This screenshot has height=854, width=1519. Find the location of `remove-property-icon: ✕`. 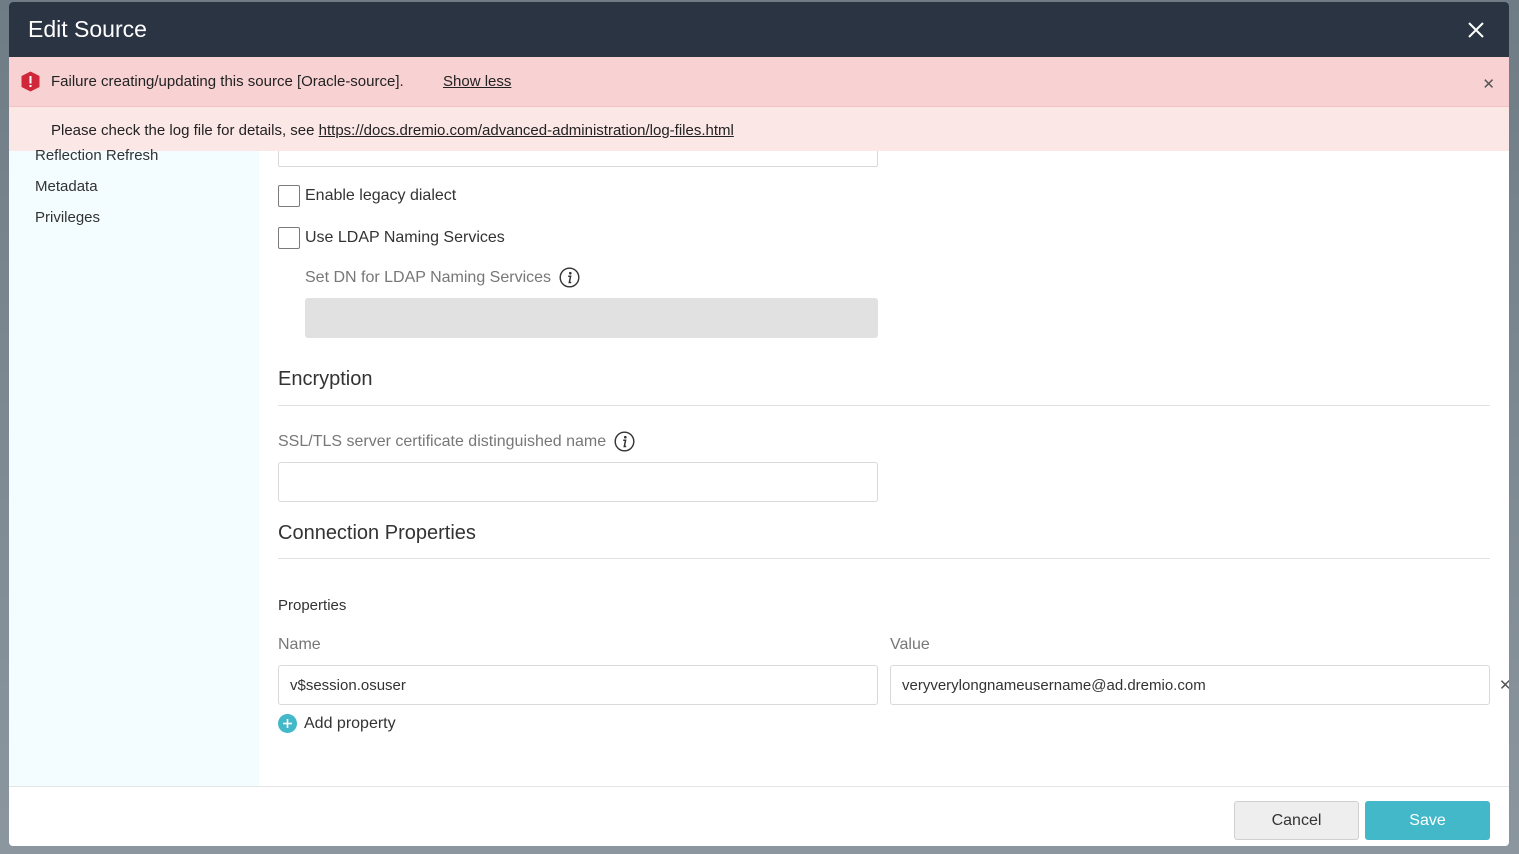

remove-property-icon: ✕ is located at coordinates (1504, 685).